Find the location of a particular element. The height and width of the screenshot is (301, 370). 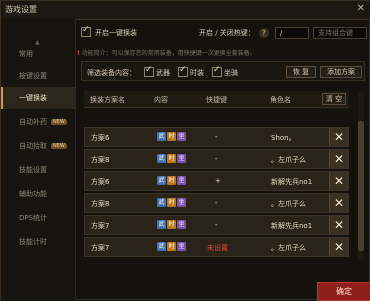

table-row: 方案7 武 时 坐 未设置 。左爪子么 ✕ is located at coordinates (216, 247).